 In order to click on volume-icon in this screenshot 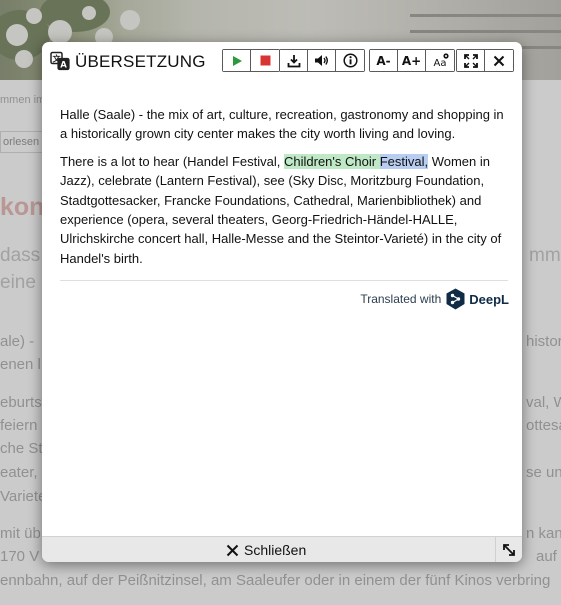, I will do `click(321, 60)`.